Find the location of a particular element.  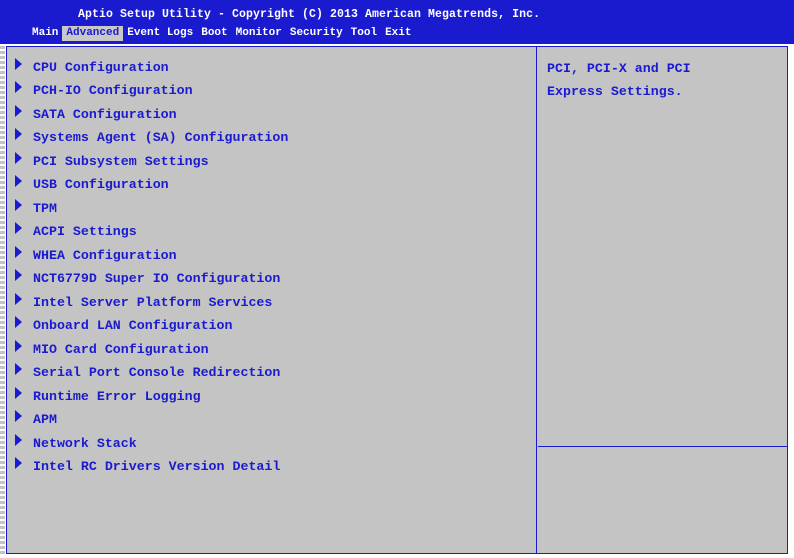

tab-security: Security is located at coordinates (316, 33).